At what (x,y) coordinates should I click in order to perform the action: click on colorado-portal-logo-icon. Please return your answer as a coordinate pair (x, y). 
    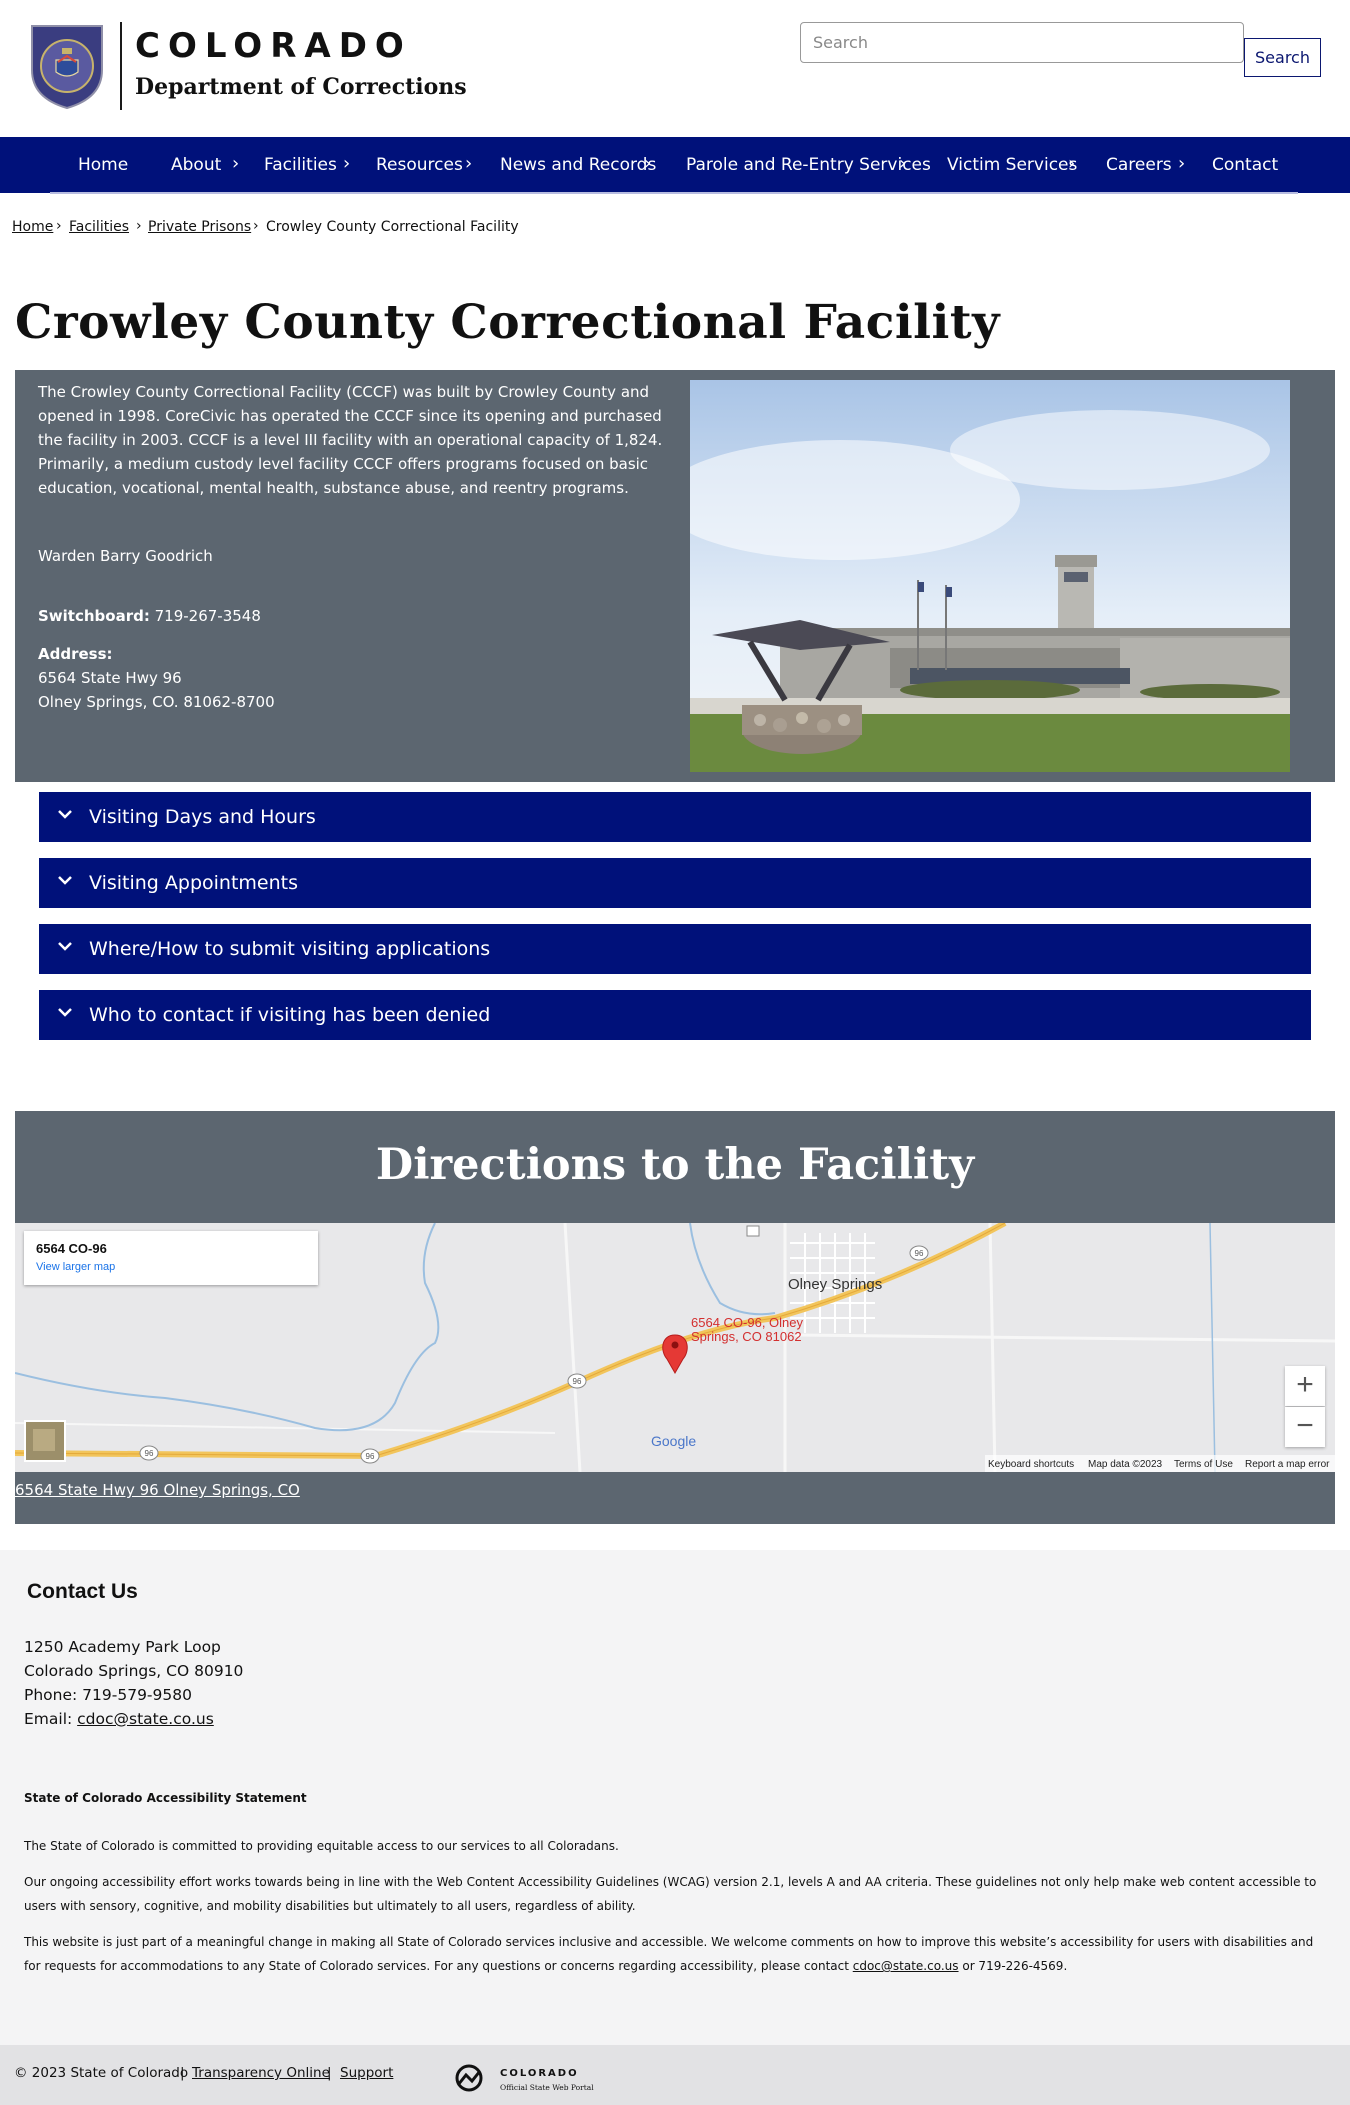
    Looking at the image, I should click on (469, 2078).